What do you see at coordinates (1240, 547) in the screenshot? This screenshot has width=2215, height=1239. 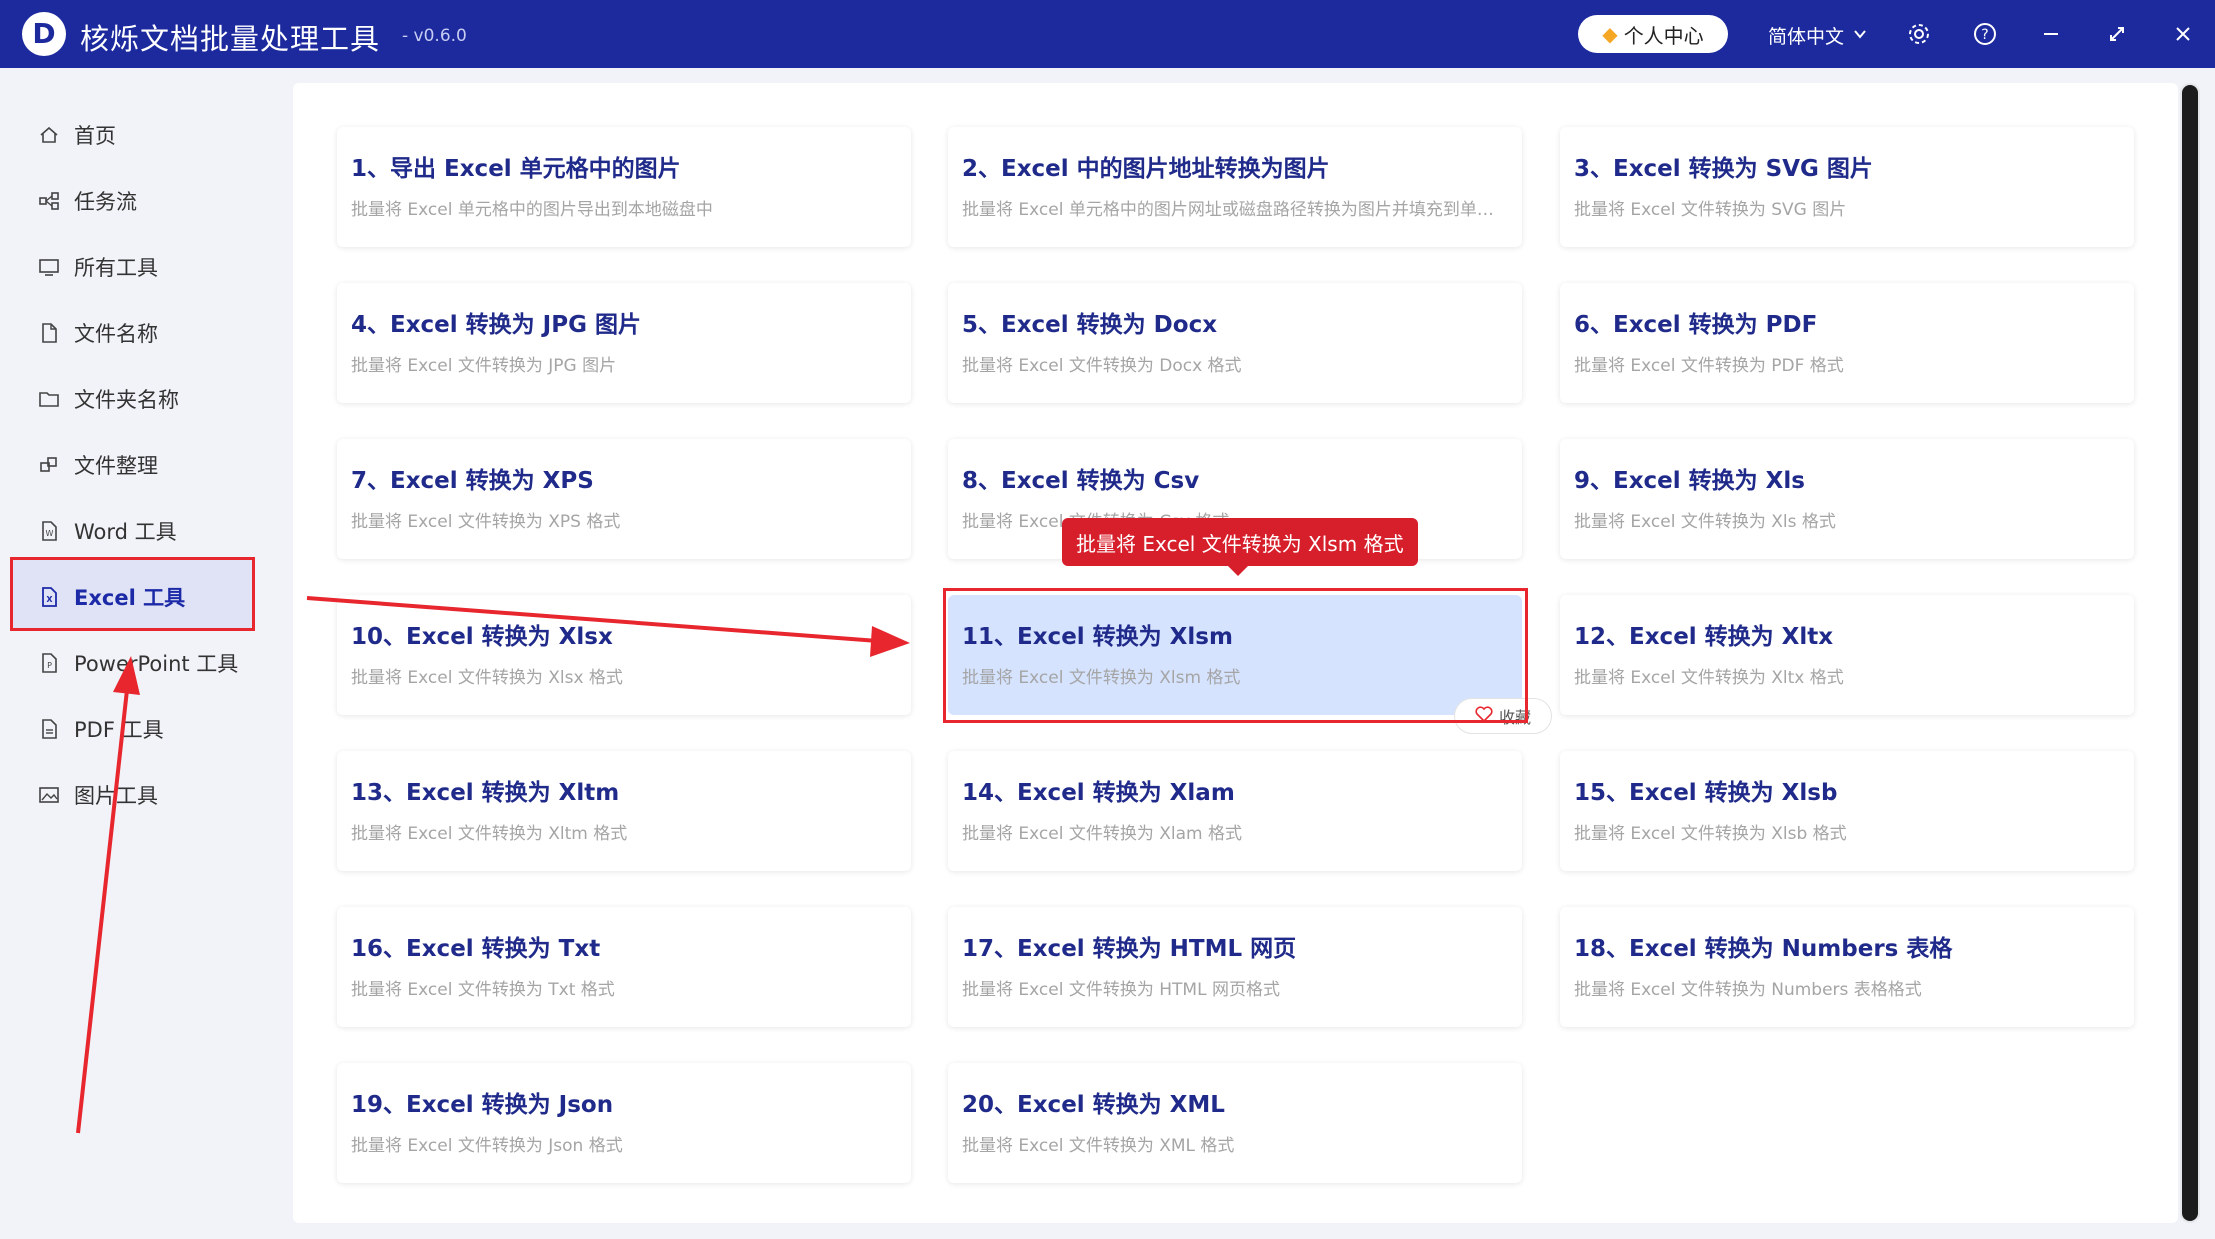 I see `tool-tooltip: 批量将 Excel 文件转换为 Xlsm 格式` at bounding box center [1240, 547].